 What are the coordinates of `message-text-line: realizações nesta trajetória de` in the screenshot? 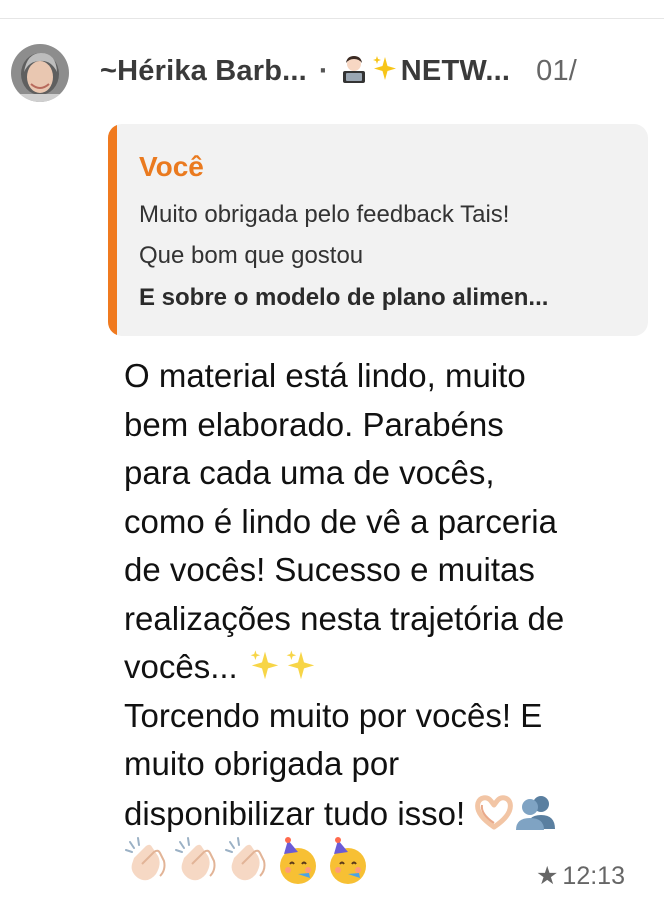 It's located at (344, 618).